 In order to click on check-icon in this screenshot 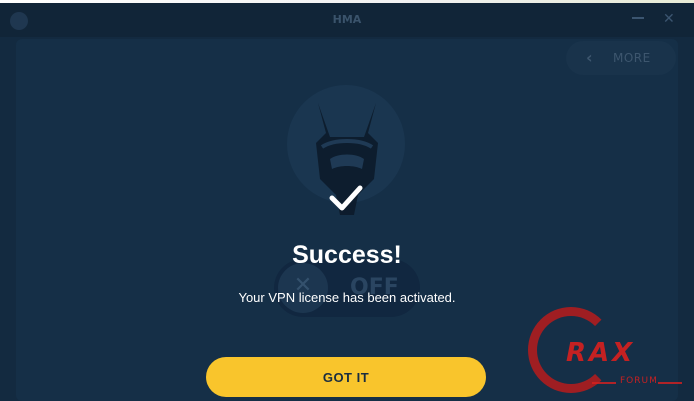, I will do `click(346, 198)`.